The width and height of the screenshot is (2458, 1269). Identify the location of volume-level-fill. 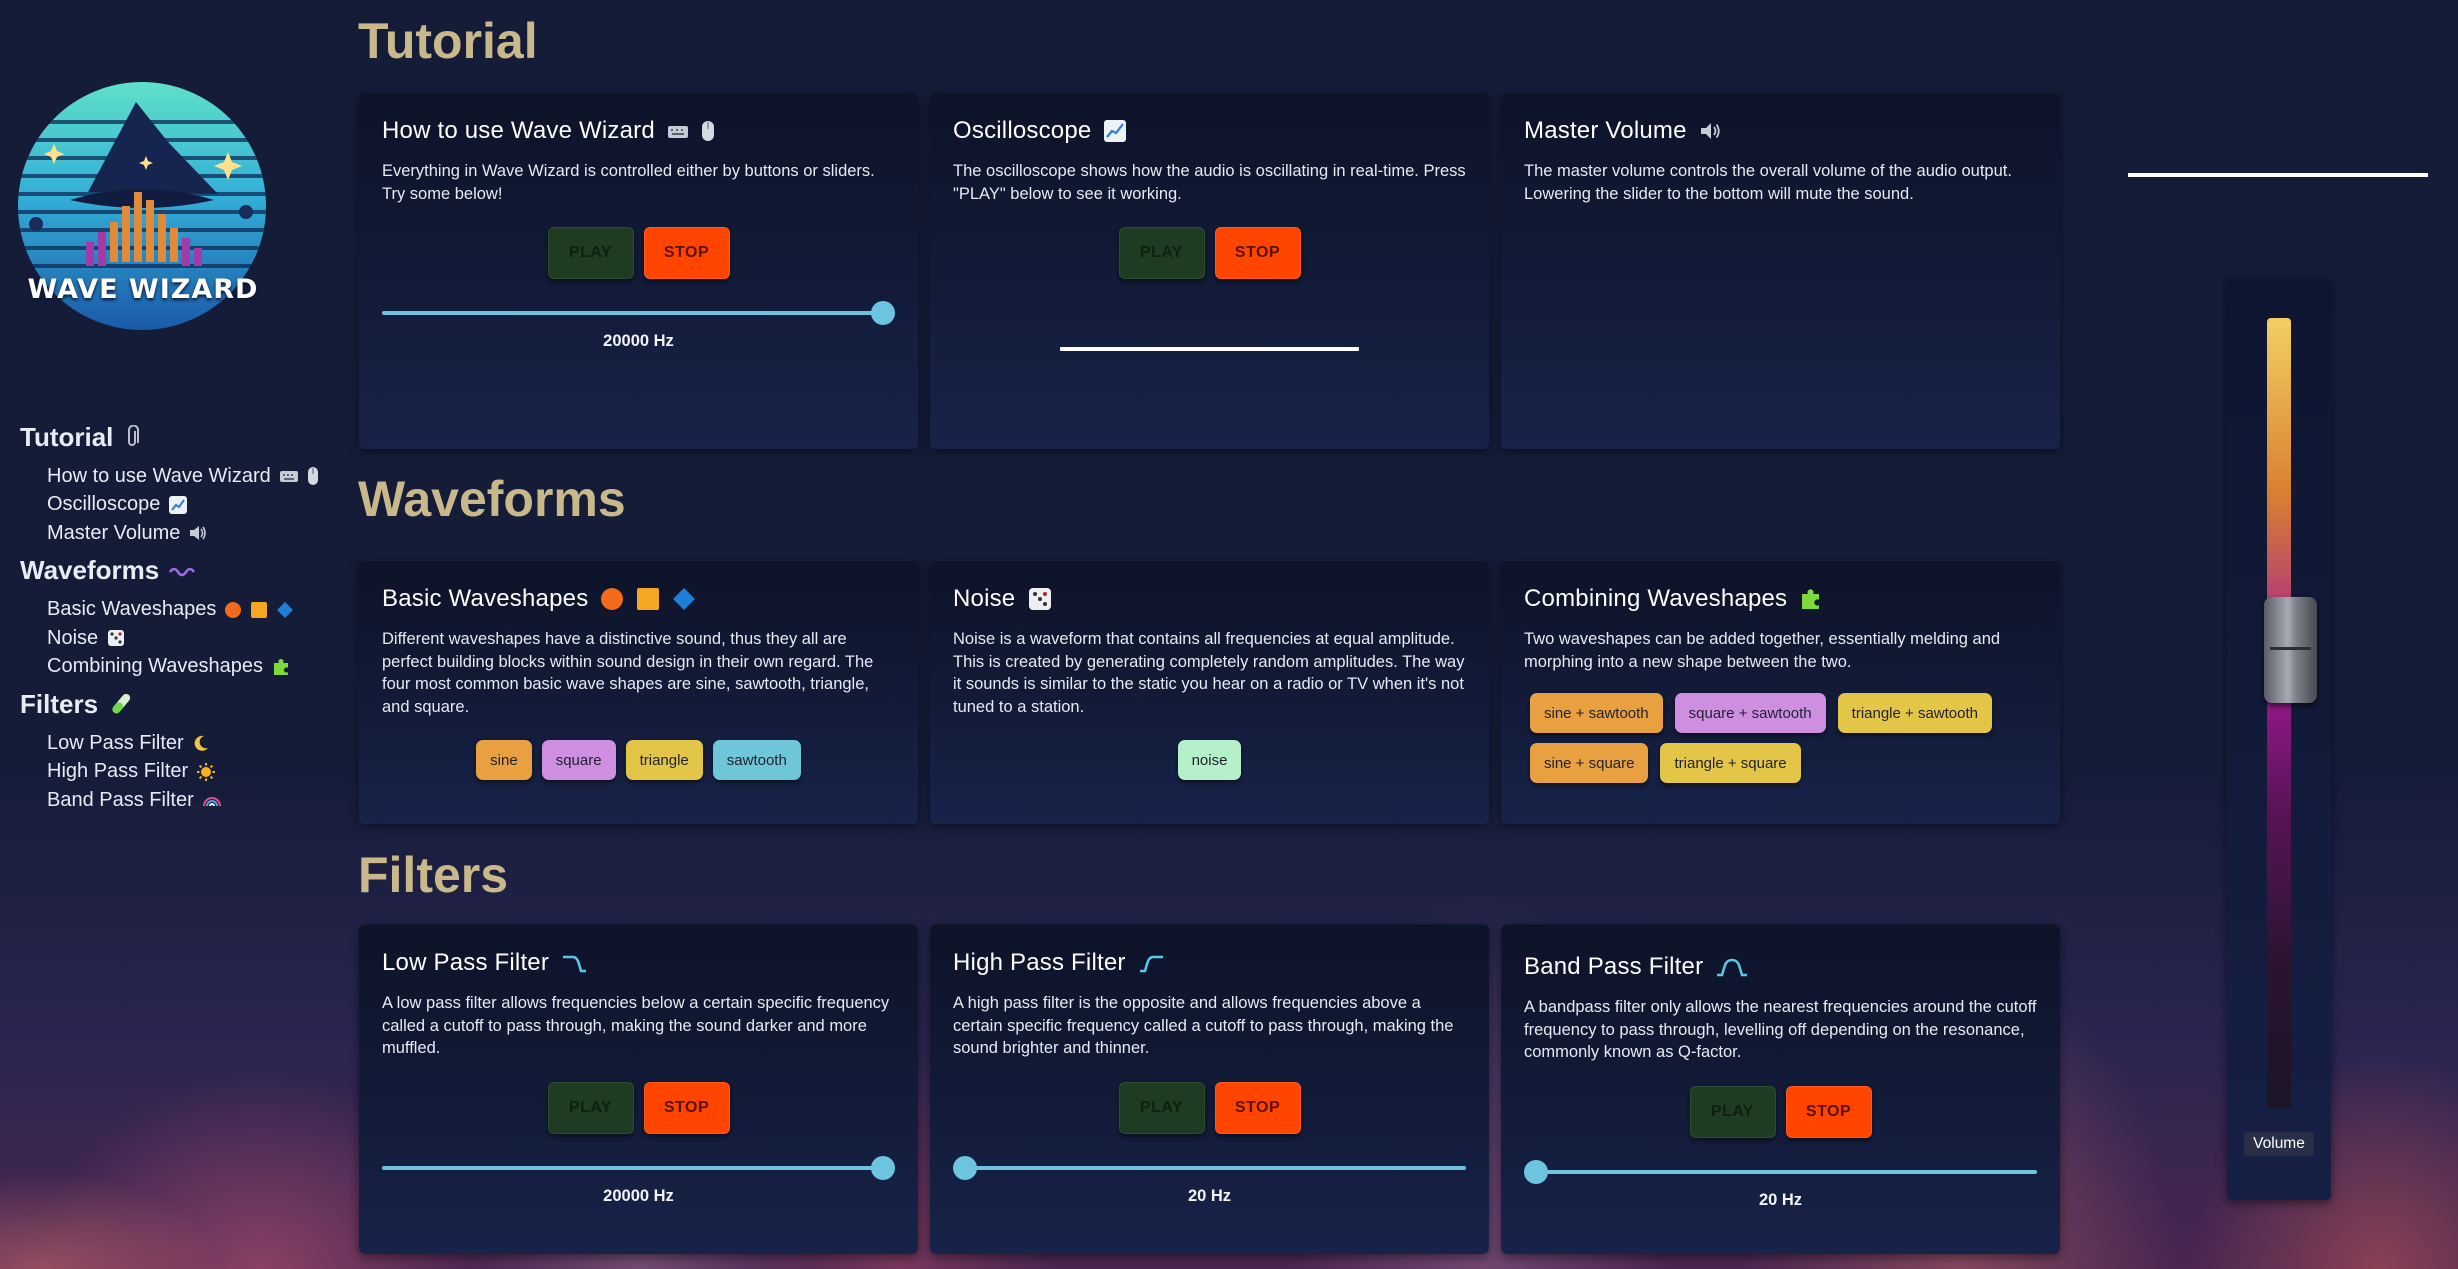
(2279, 713).